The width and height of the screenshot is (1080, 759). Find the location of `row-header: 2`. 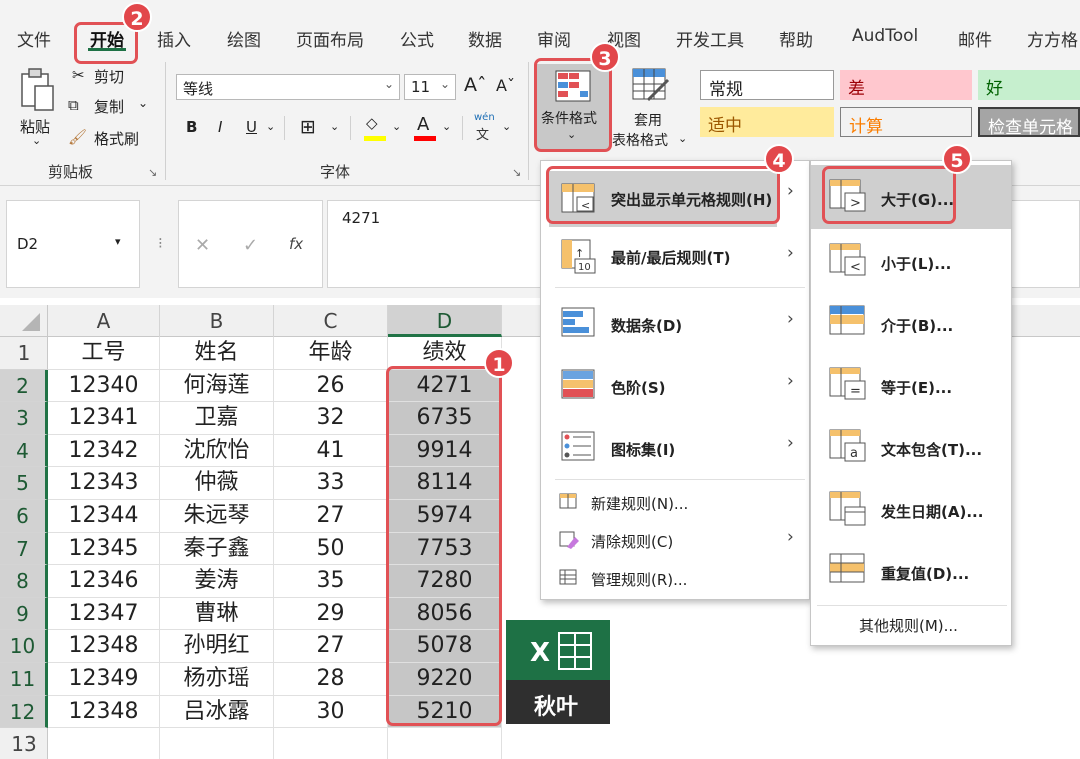

row-header: 2 is located at coordinates (24, 386).